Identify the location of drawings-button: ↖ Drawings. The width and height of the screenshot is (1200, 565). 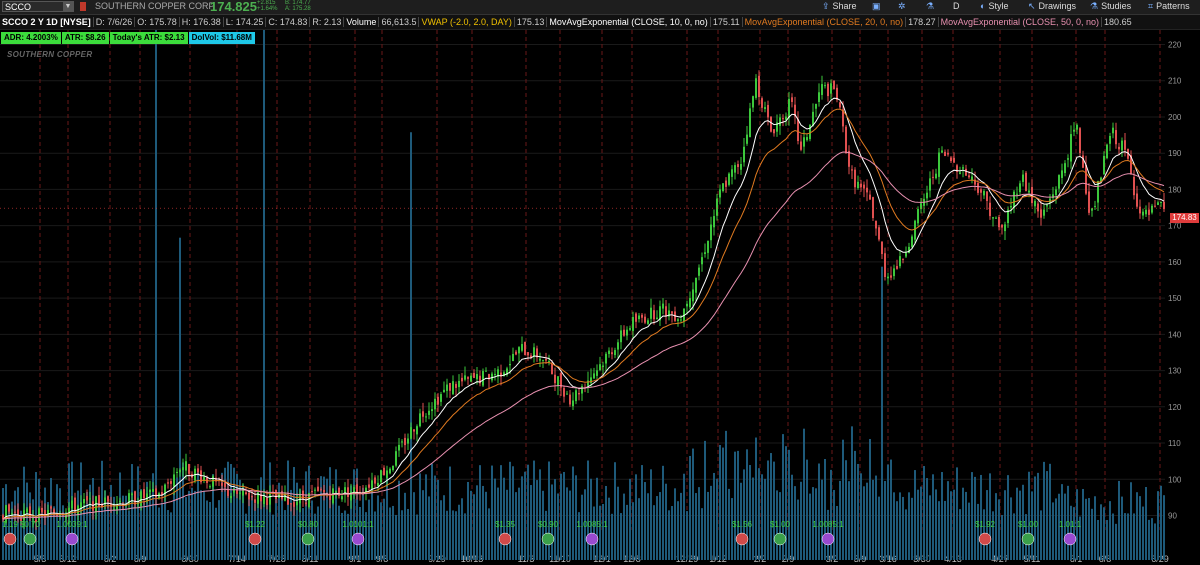
(1052, 6).